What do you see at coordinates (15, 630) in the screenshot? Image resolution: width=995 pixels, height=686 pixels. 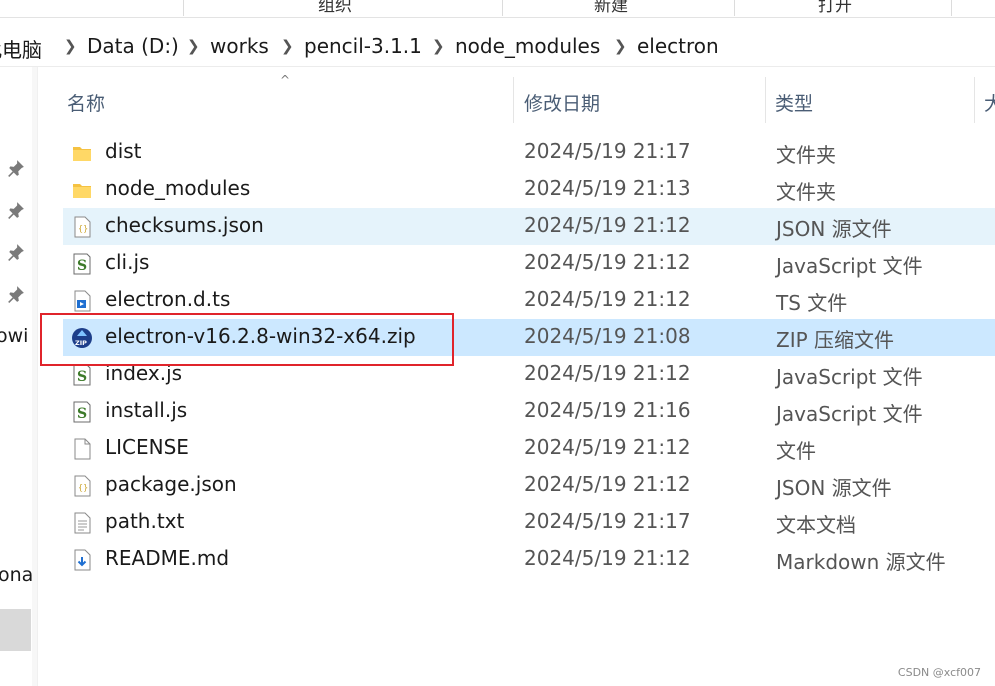 I see `nav-item-selected` at bounding box center [15, 630].